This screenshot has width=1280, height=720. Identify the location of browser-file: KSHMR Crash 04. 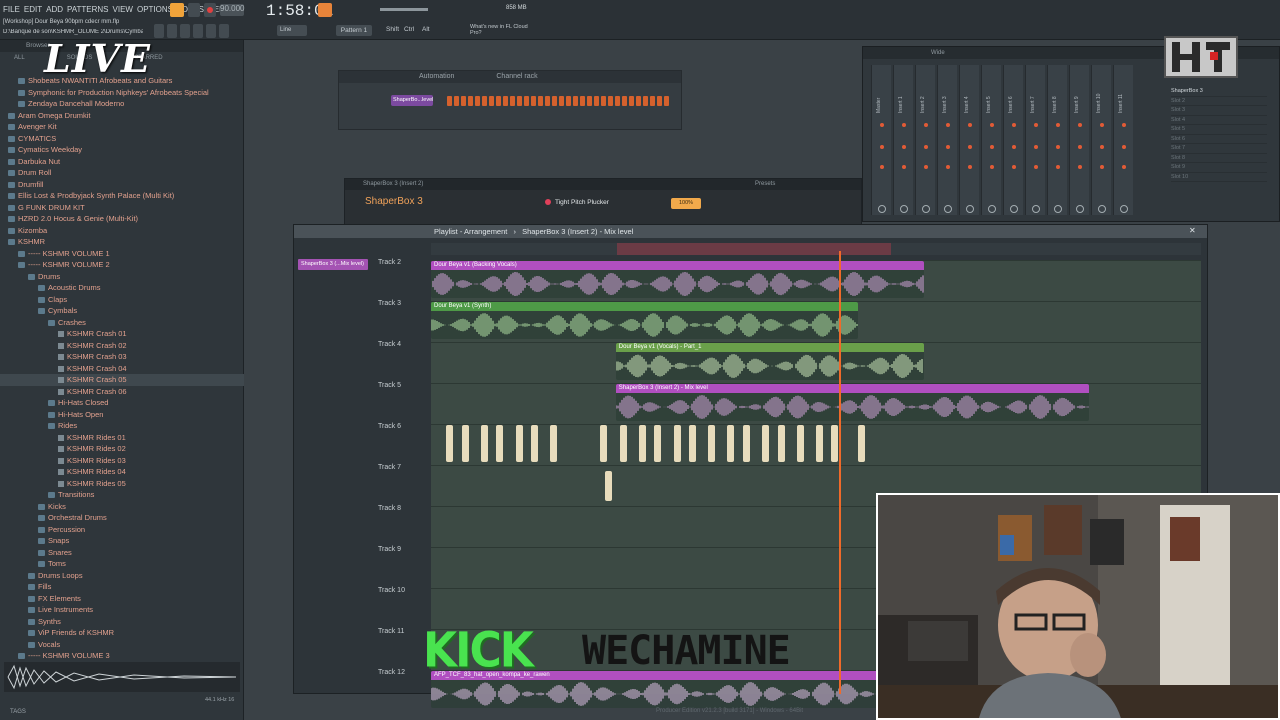
(122, 369).